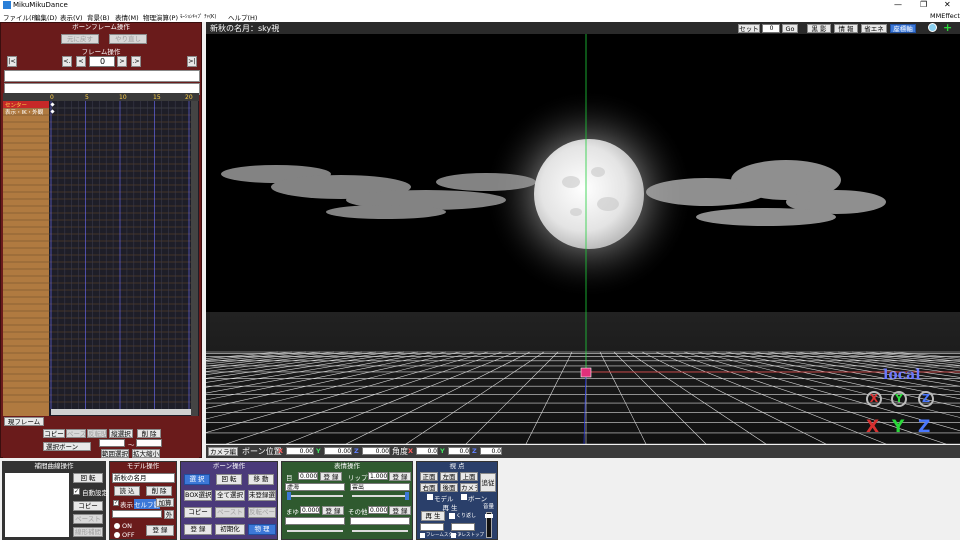  What do you see at coordinates (160, 530) in the screenshot?
I see `model-register-button: 登 録` at bounding box center [160, 530].